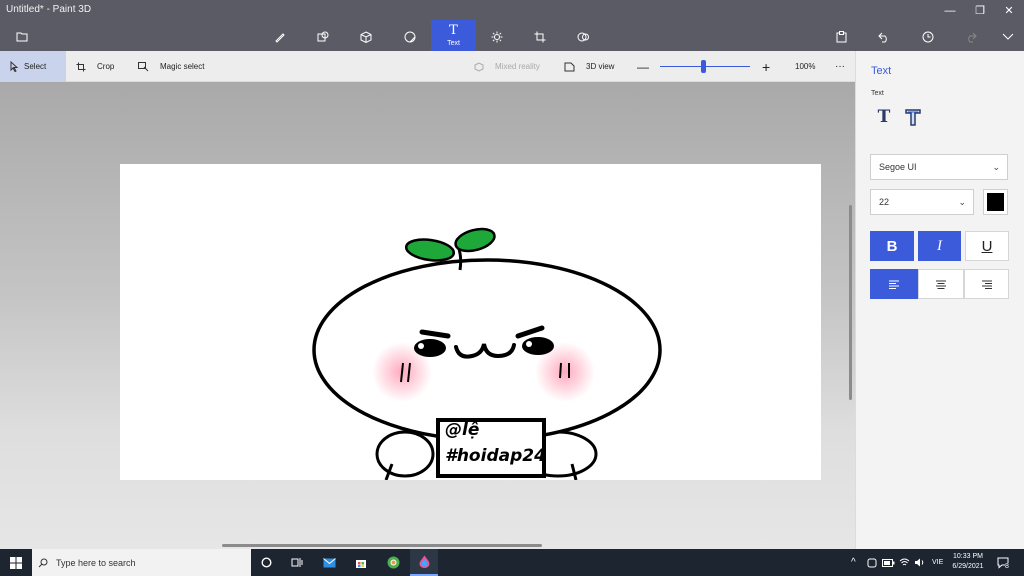  What do you see at coordinates (266, 562) in the screenshot?
I see `cortana-icon` at bounding box center [266, 562].